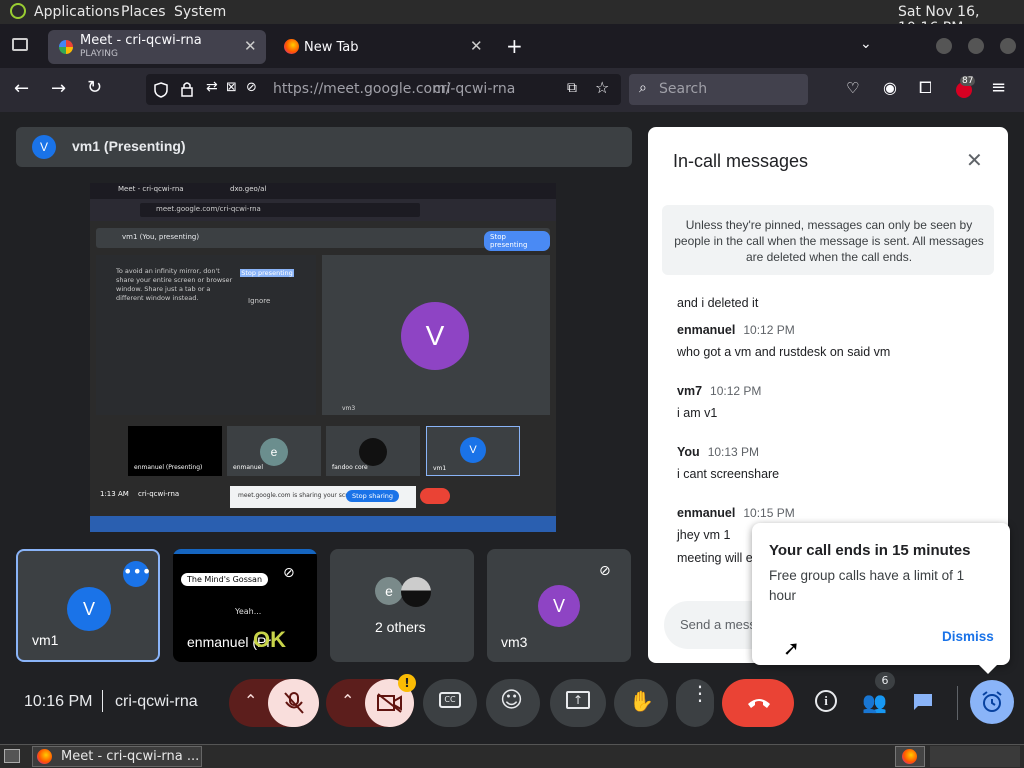 Image resolution: width=1024 pixels, height=768 pixels. What do you see at coordinates (402, 605) in the screenshot?
I see `participant-tile-others: e 2 others` at bounding box center [402, 605].